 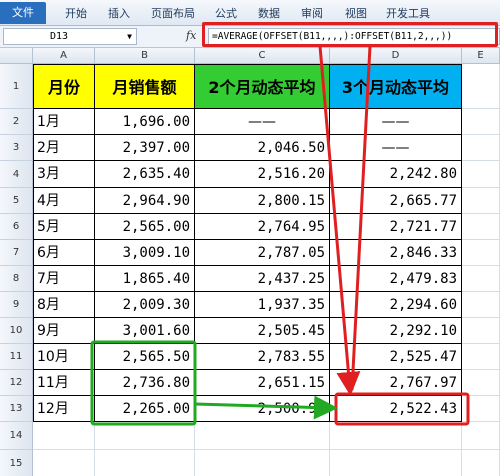 I want to click on cell-avg2: 2,437.25, so click(x=262, y=279).